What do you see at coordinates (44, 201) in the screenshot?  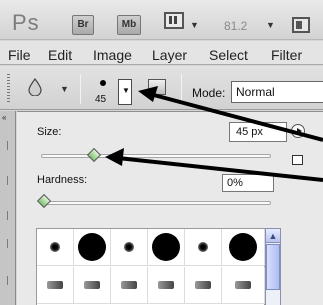 I see `hardness-slider-thumb` at bounding box center [44, 201].